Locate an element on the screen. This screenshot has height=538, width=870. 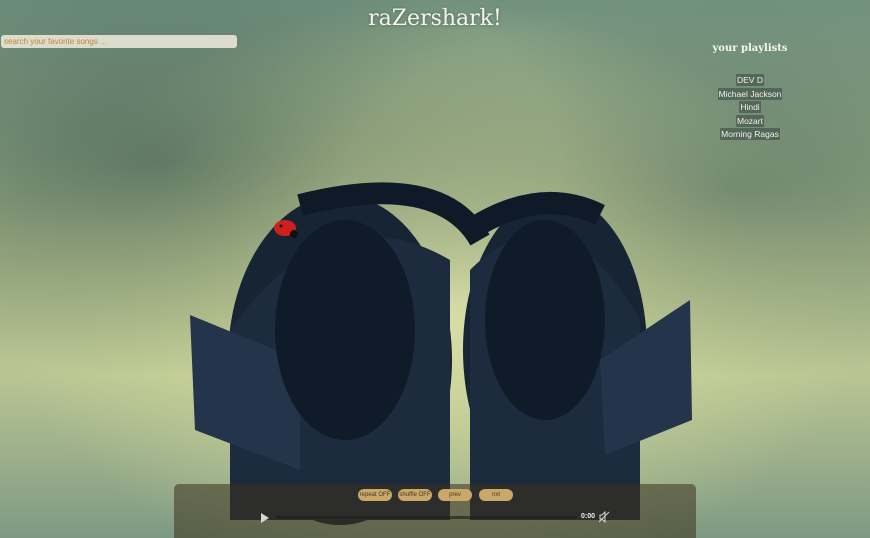
seek-bar is located at coordinates (426, 517).